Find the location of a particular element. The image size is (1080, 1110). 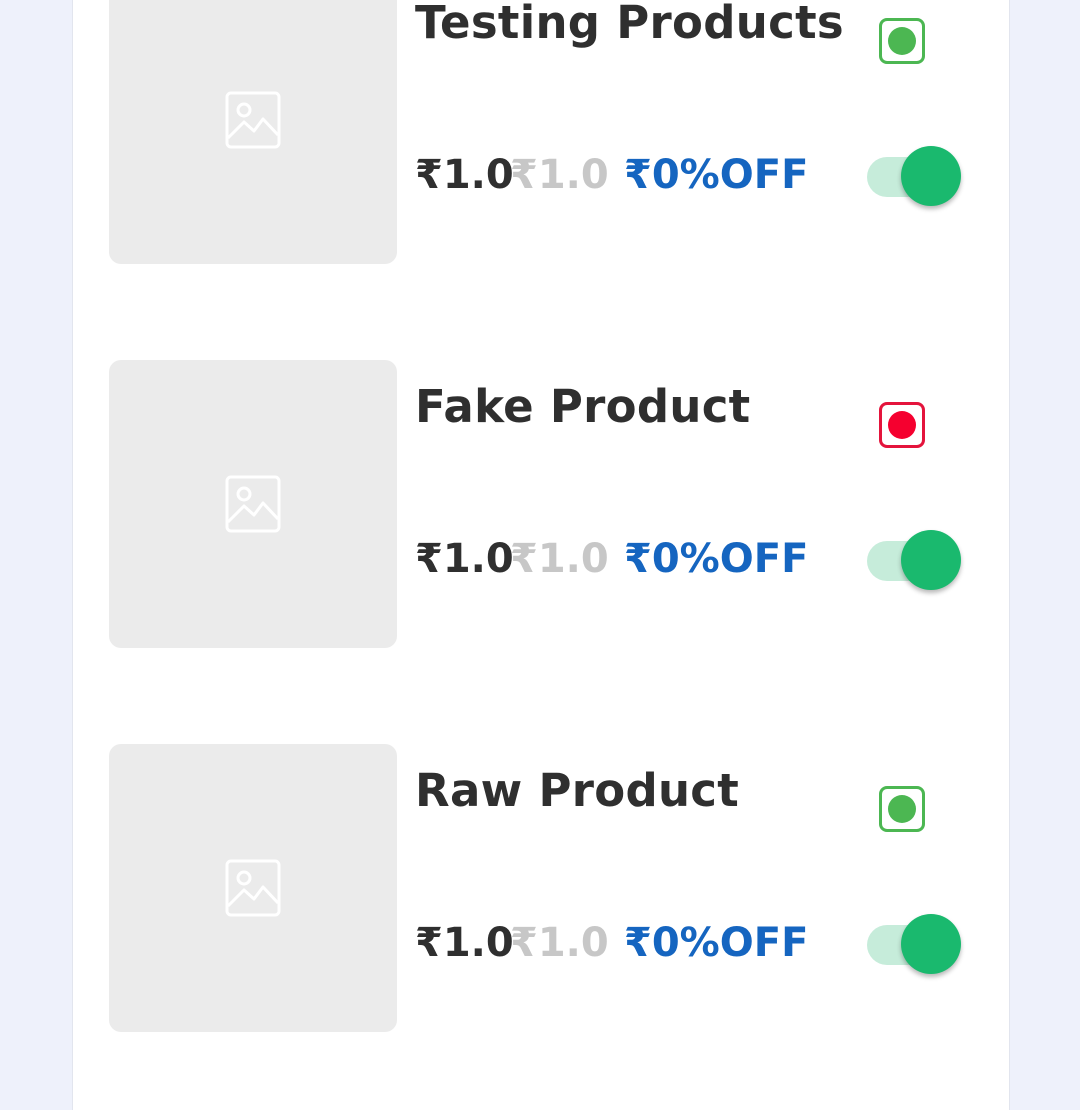

non-veg-indicator-icon is located at coordinates (902, 425).